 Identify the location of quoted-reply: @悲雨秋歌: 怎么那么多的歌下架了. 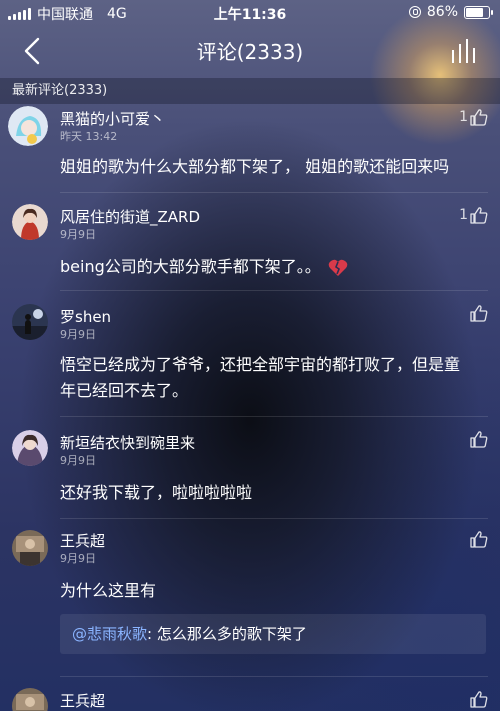
(273, 634).